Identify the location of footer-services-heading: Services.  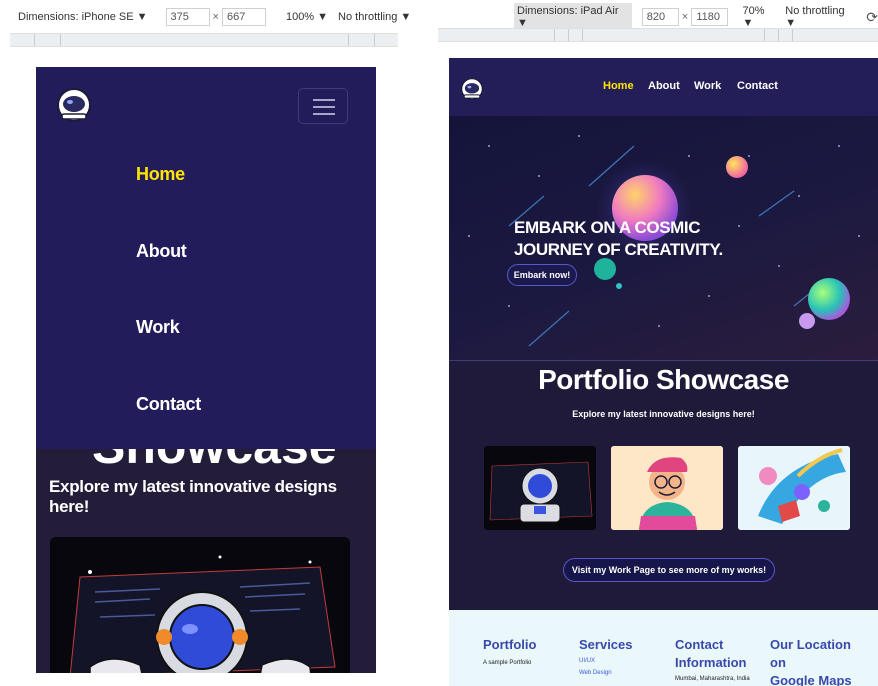
(606, 644).